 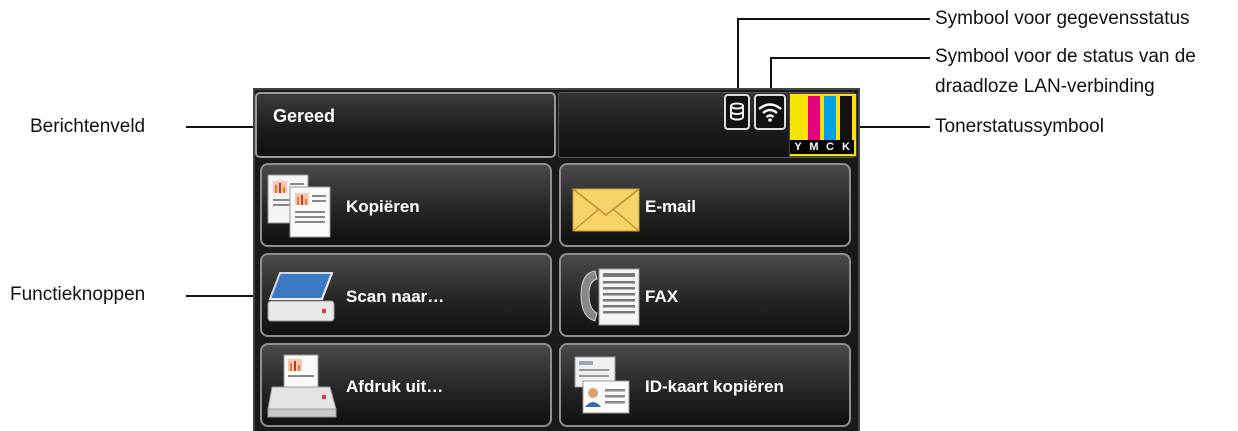 I want to click on message-field: Gereed, so click(x=405, y=125).